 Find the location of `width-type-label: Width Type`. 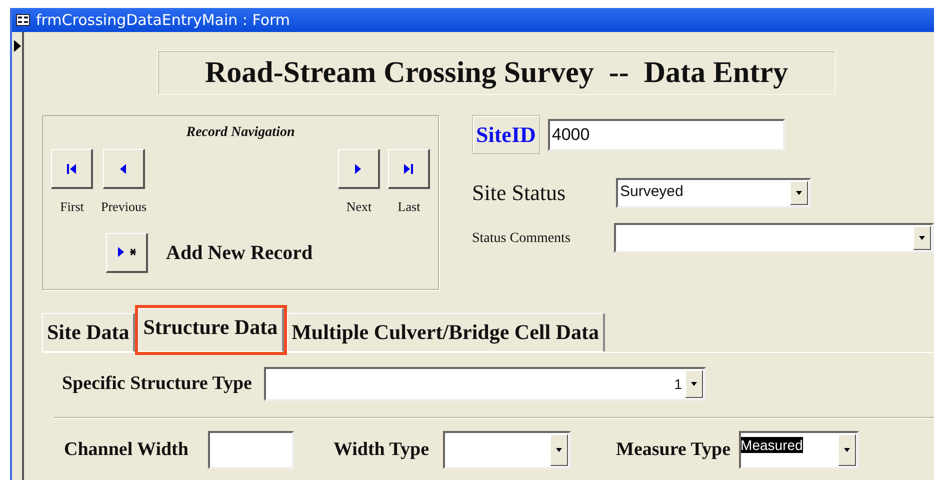

width-type-label: Width Type is located at coordinates (381, 450).